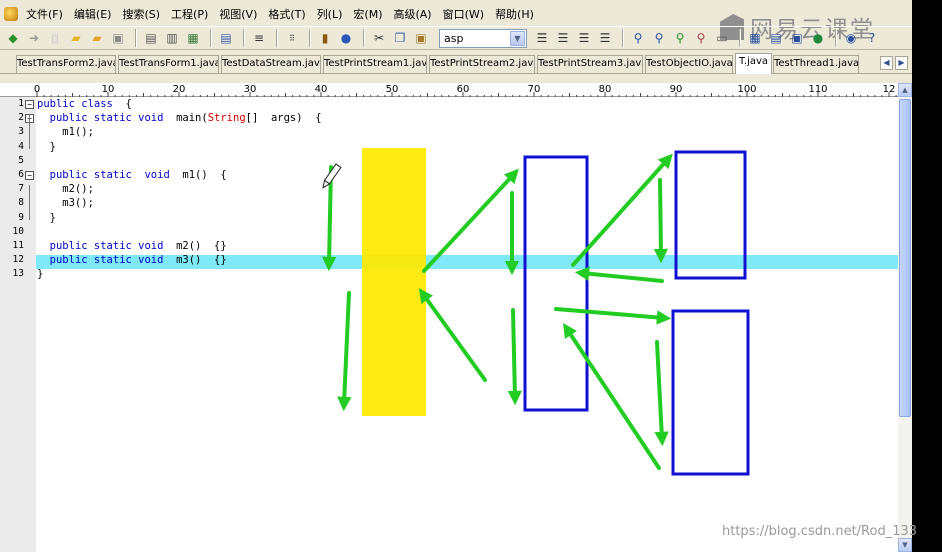  Describe the element at coordinates (710, 392) in the screenshot. I see `stack-frame-box-bottom` at that location.